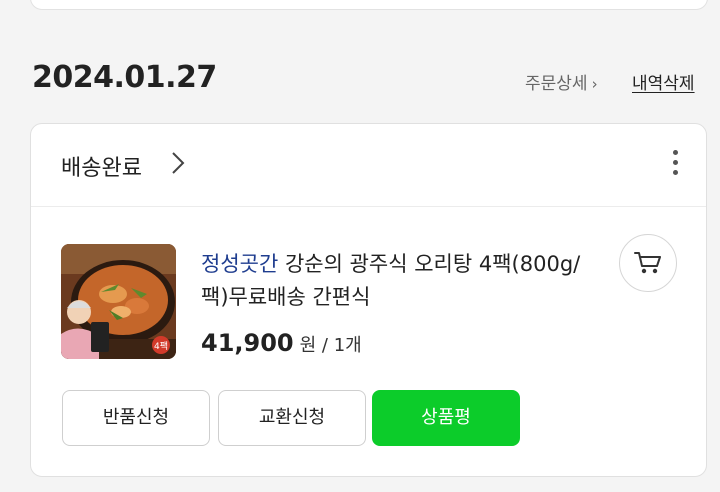 The image size is (720, 492). I want to click on return-request-button: 반품신청, so click(136, 418).